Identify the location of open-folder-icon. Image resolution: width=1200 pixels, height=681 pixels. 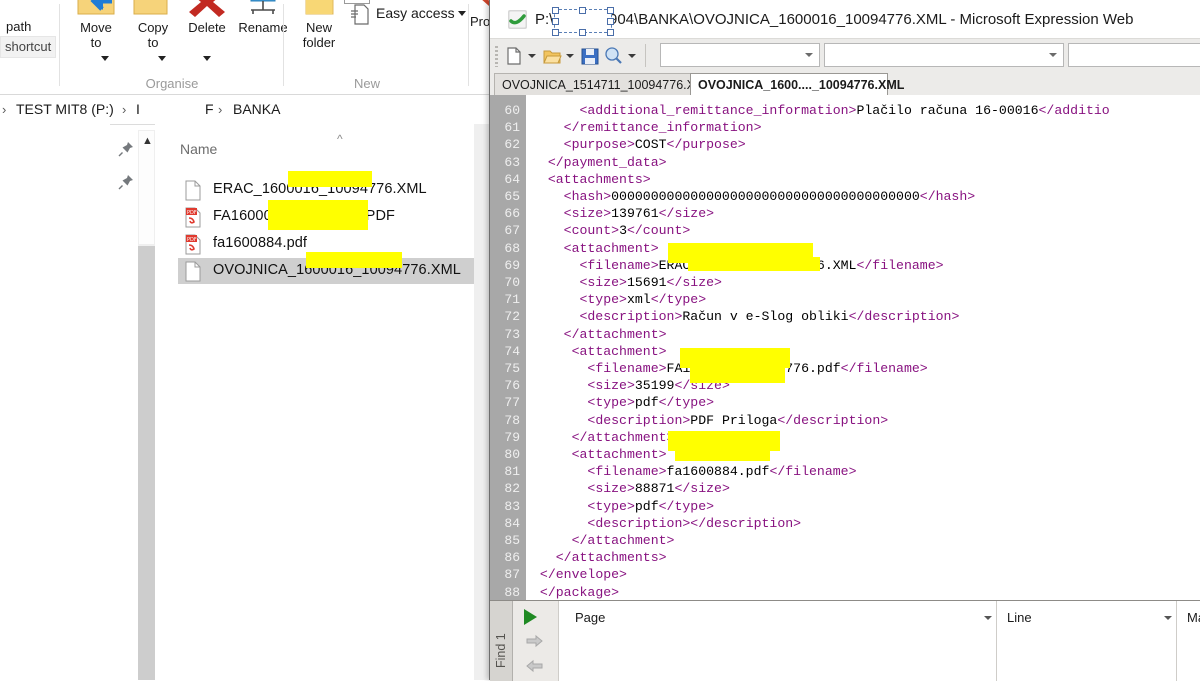
(552, 56).